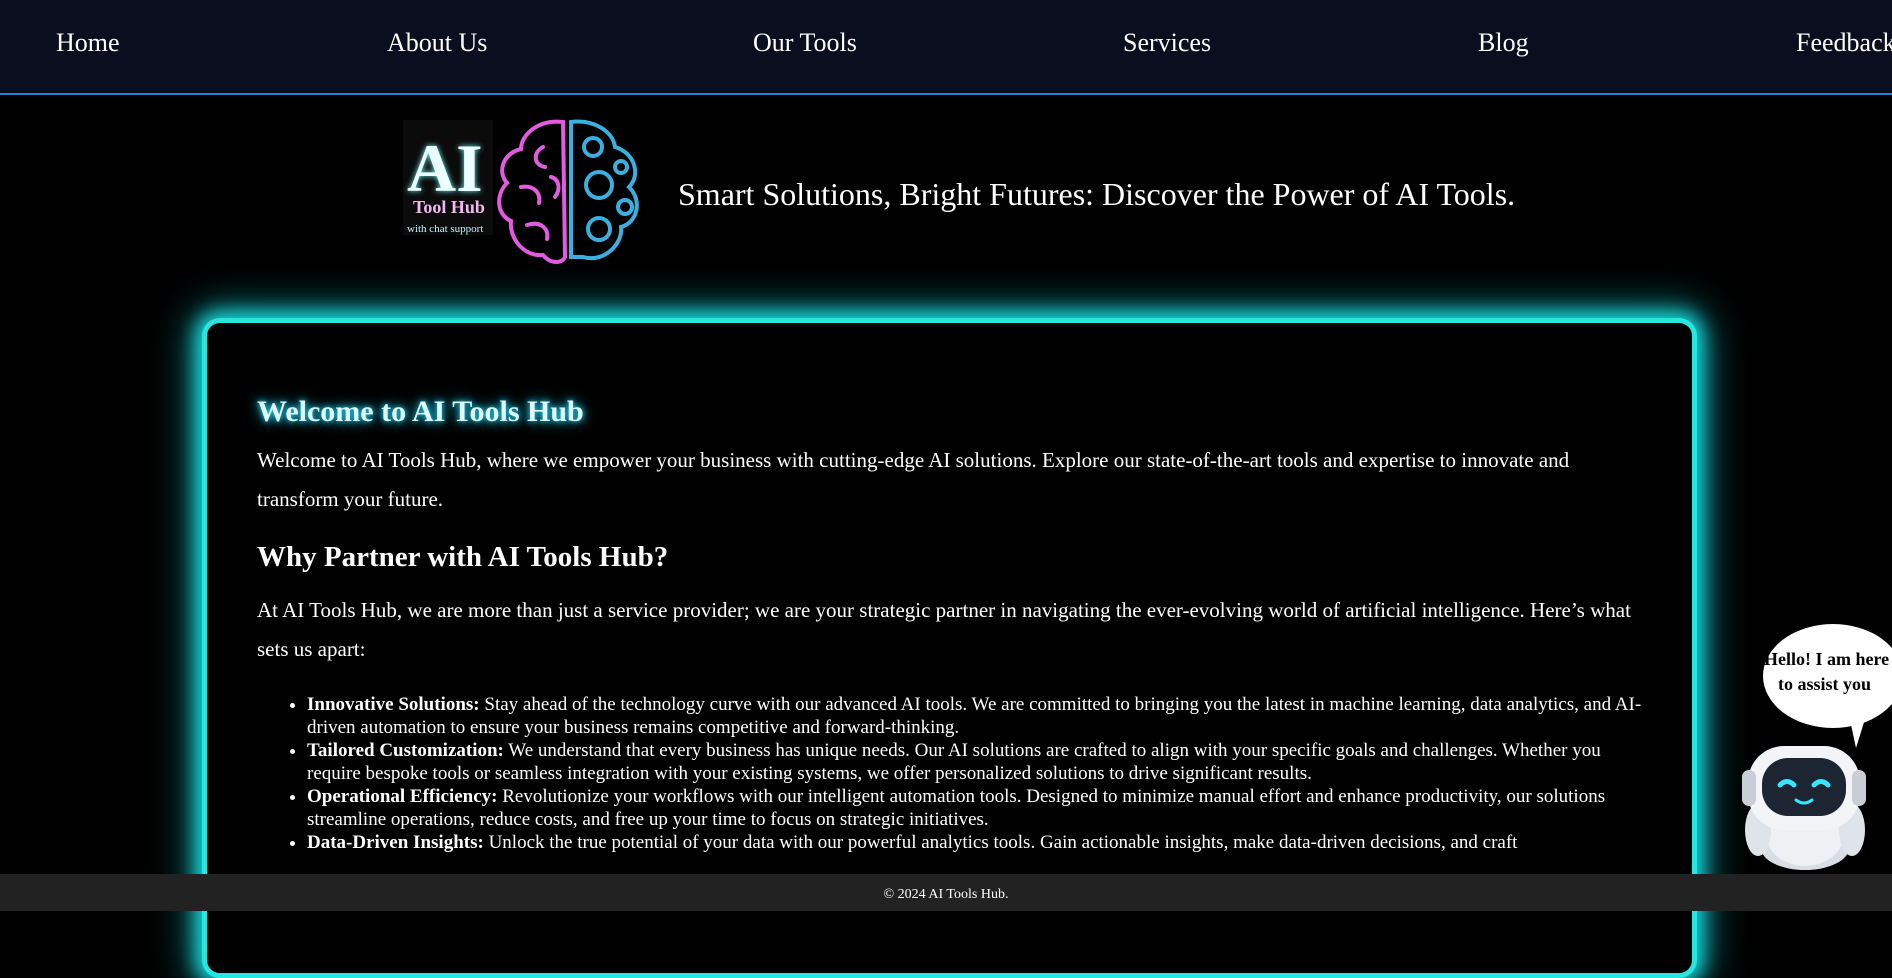  I want to click on nav-services: Services, so click(1167, 43).